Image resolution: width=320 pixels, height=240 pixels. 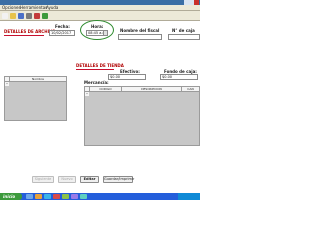 I want to click on hora-highlight-ring, so click(x=97, y=30).